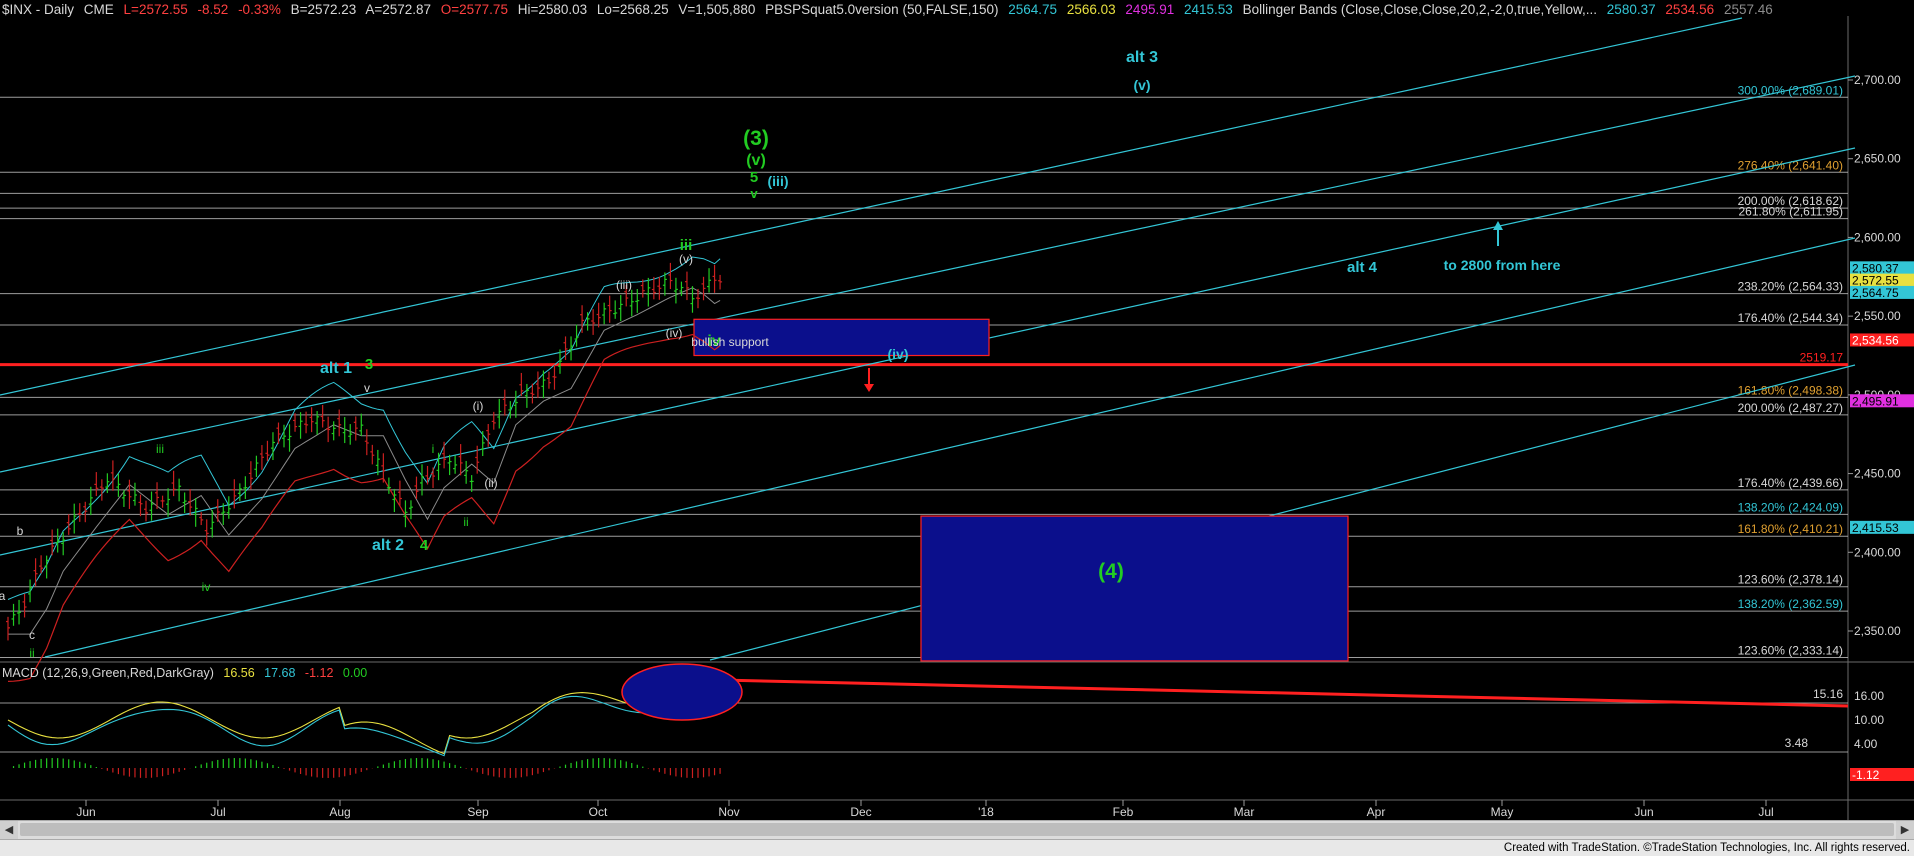  What do you see at coordinates (1905, 830) in the screenshot?
I see `scroll-right-icon: ▶` at bounding box center [1905, 830].